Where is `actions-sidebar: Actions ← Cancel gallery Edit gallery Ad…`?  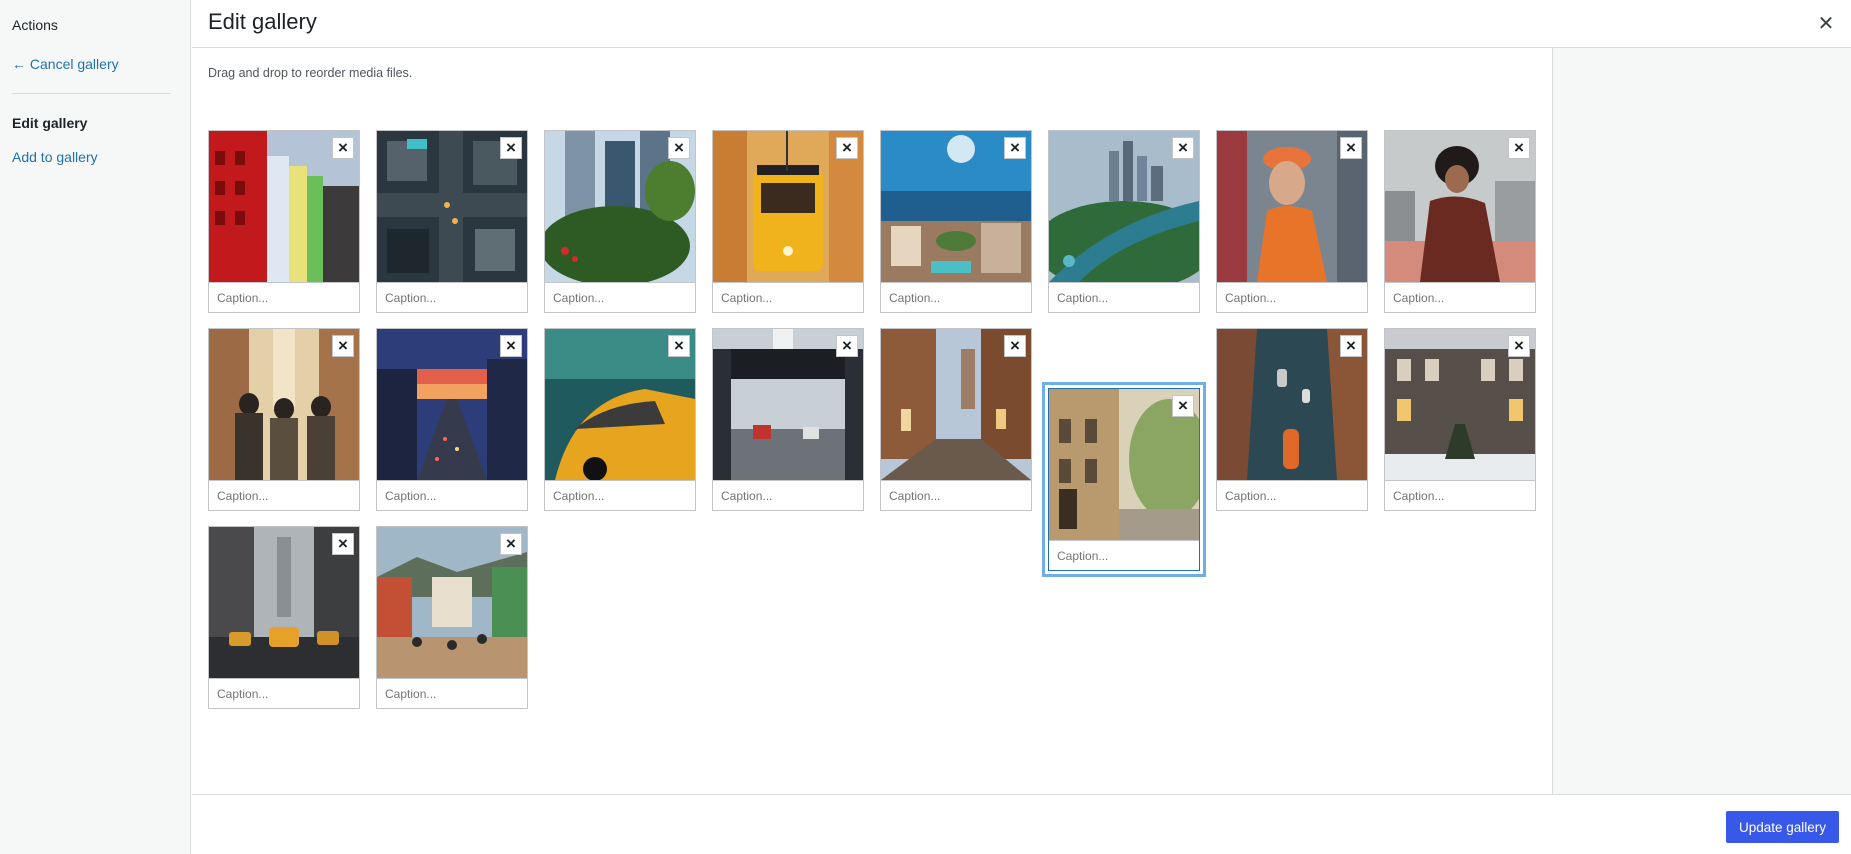
actions-sidebar: Actions ← Cancel gallery Edit gallery Ad… is located at coordinates (95, 427).